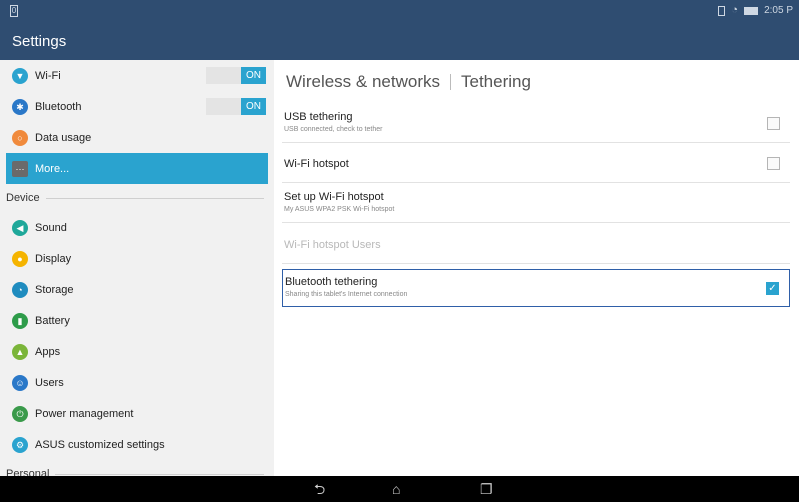 The image size is (799, 502). Describe the element at coordinates (450, 82) in the screenshot. I see `breadcrumb-separator` at that location.